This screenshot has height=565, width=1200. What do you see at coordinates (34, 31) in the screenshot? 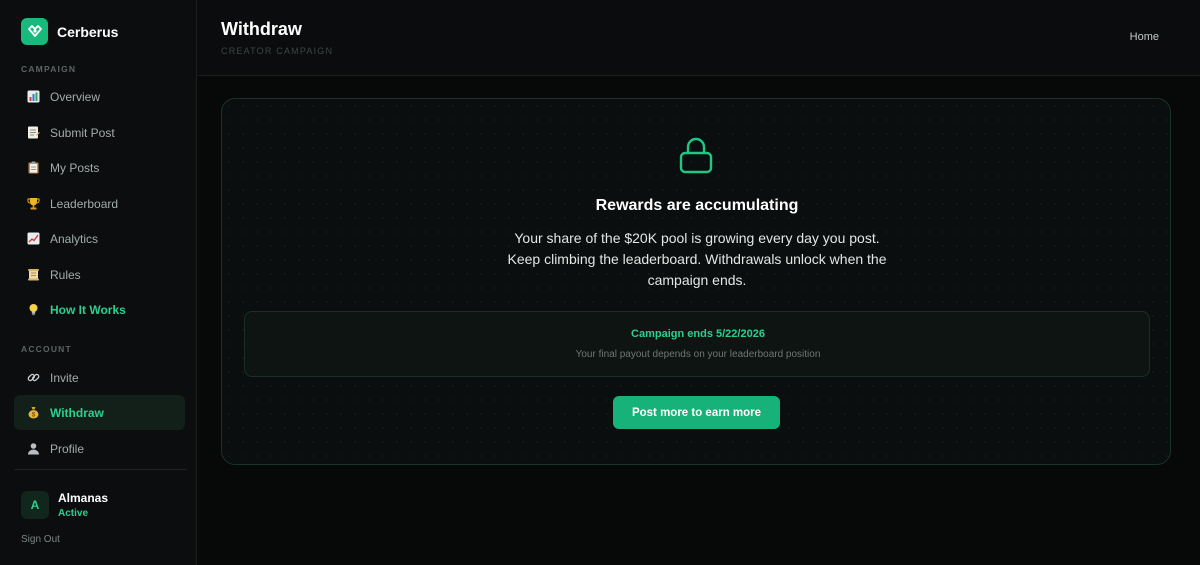
I see `shield-heart-icon` at bounding box center [34, 31].